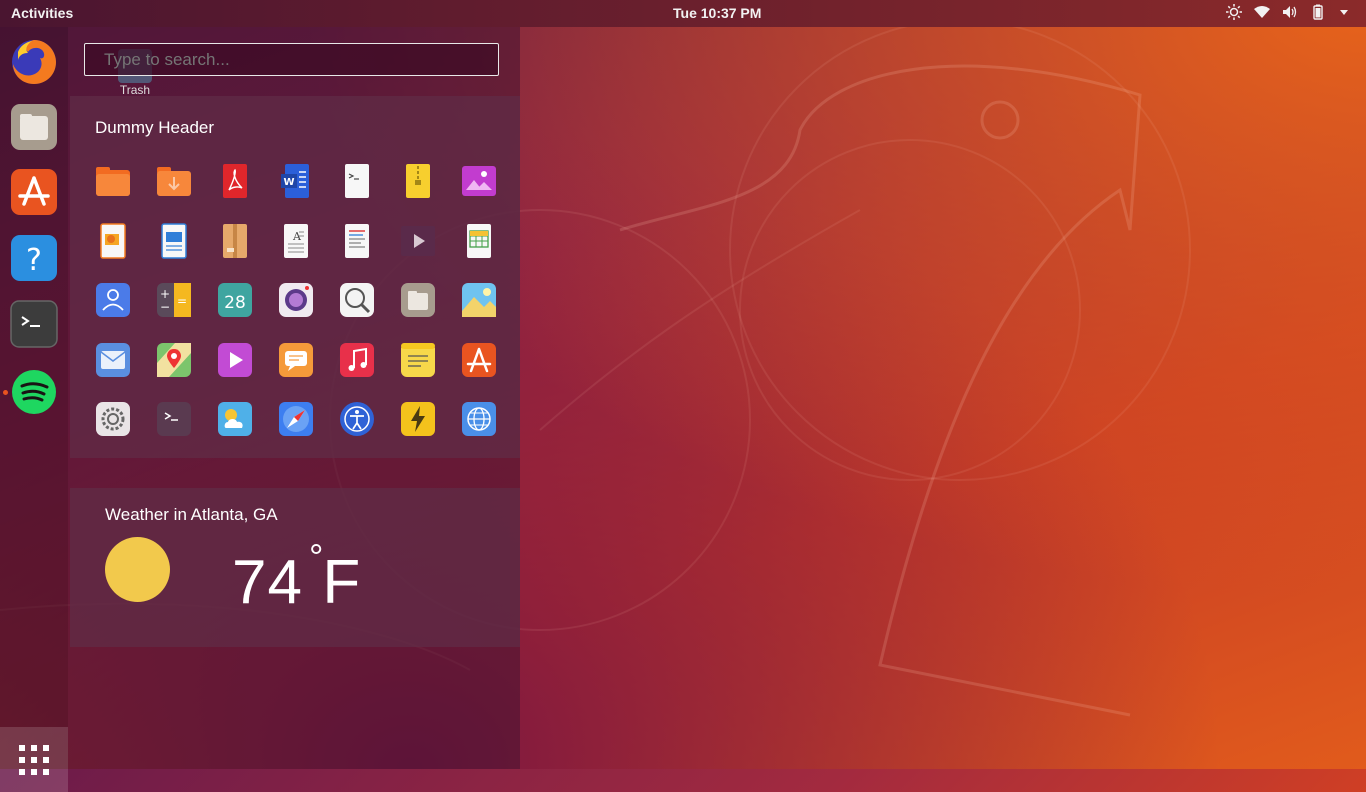  Describe the element at coordinates (296, 181) in the screenshot. I see `app-tile: W` at that location.